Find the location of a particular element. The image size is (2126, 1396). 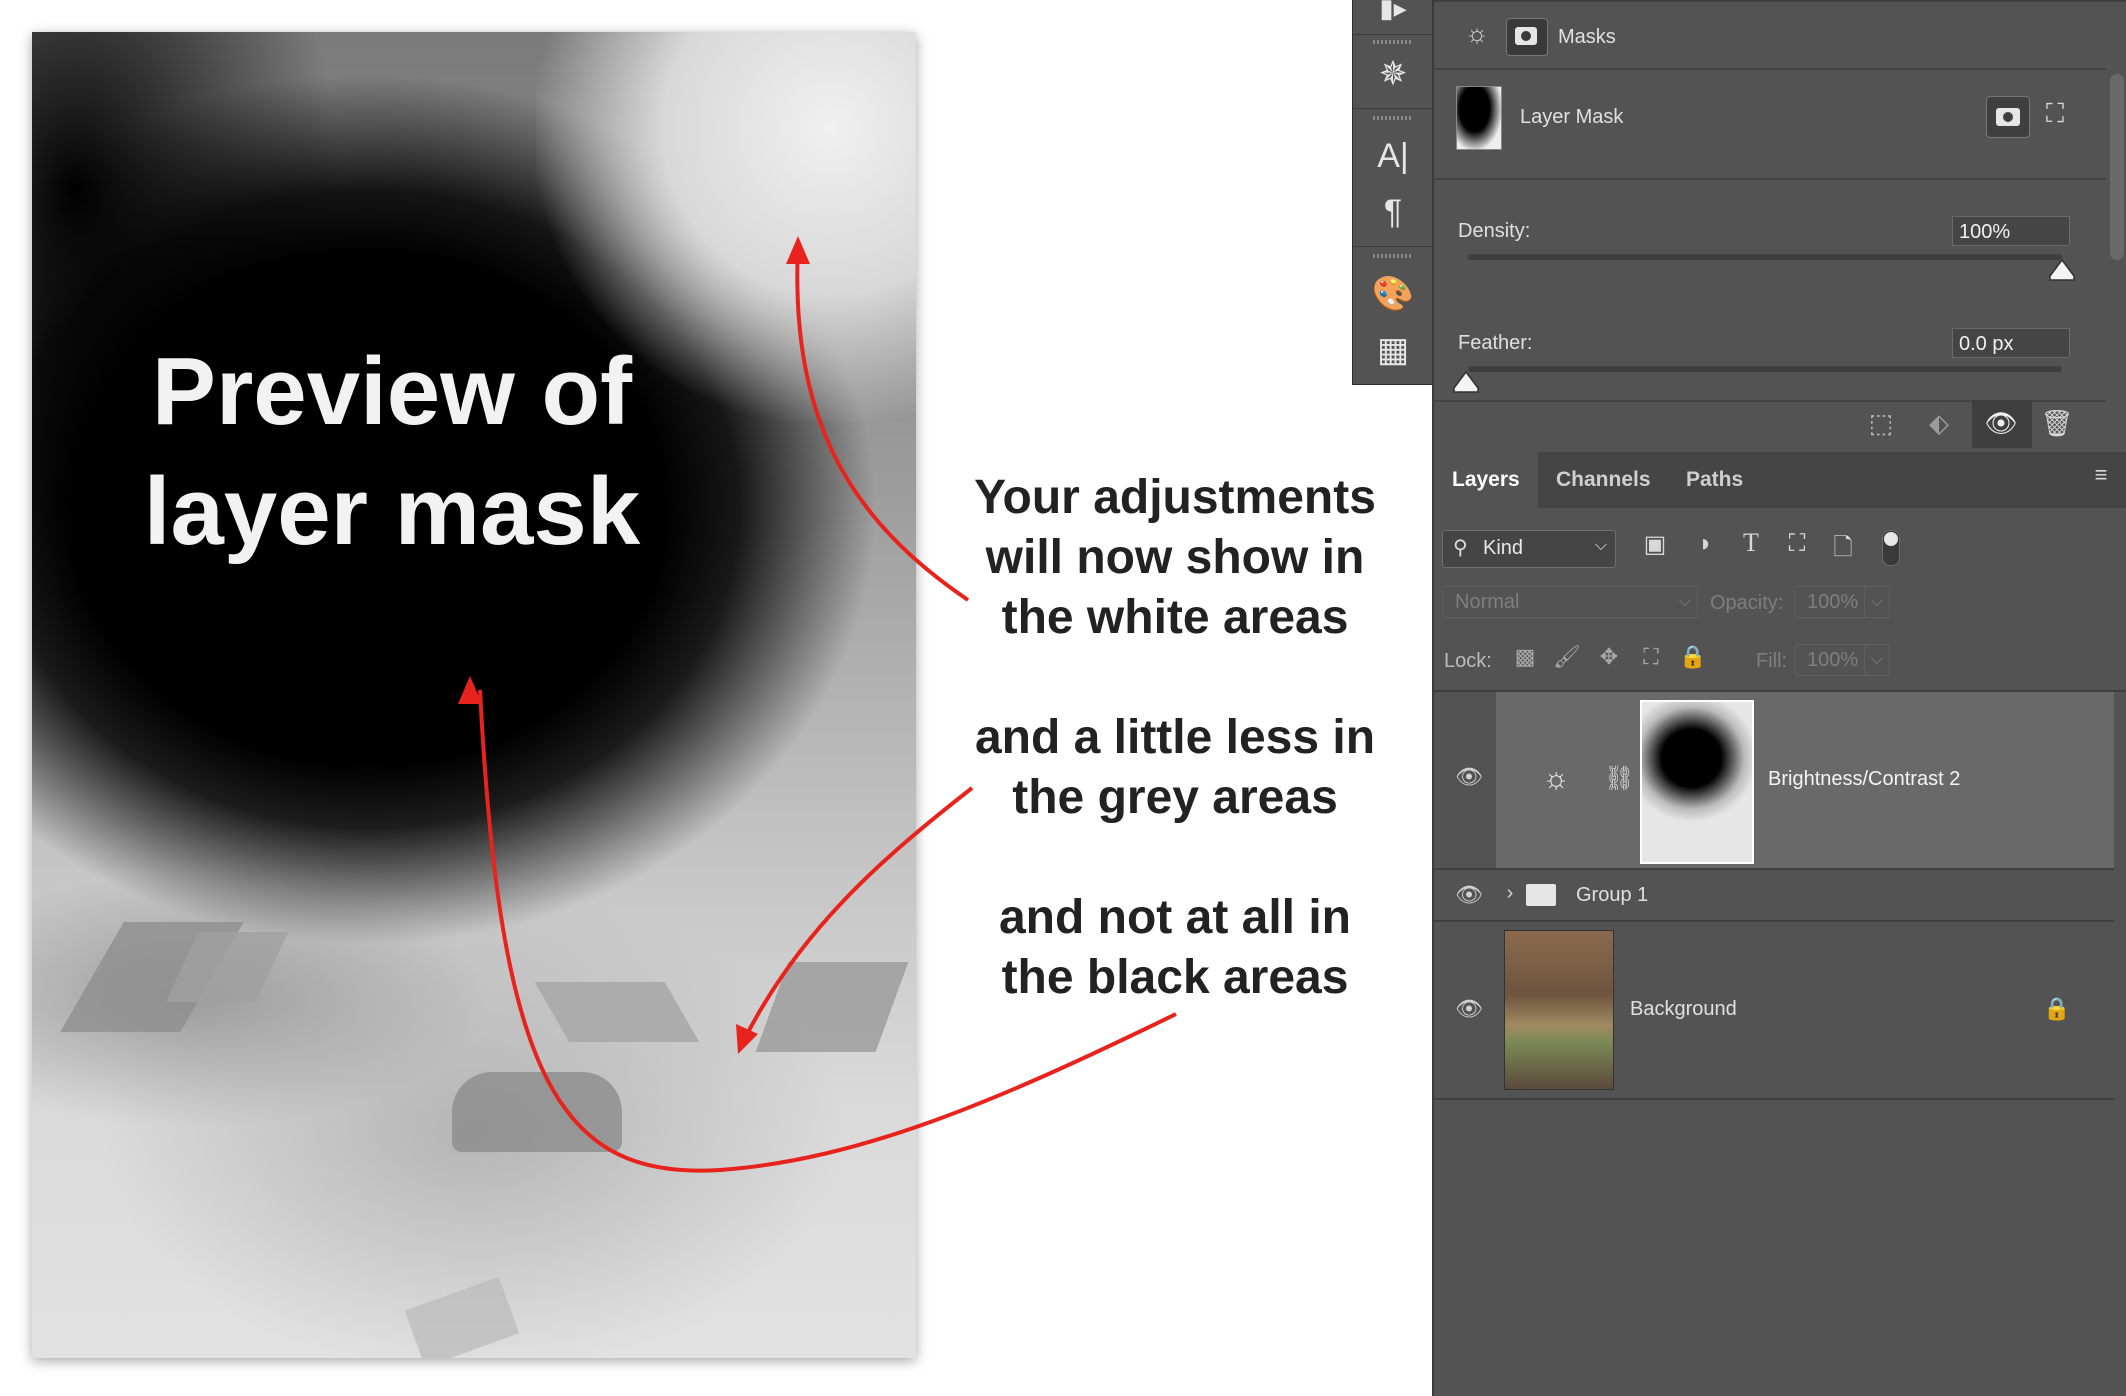

layer-name: Group 1 is located at coordinates (1612, 895).